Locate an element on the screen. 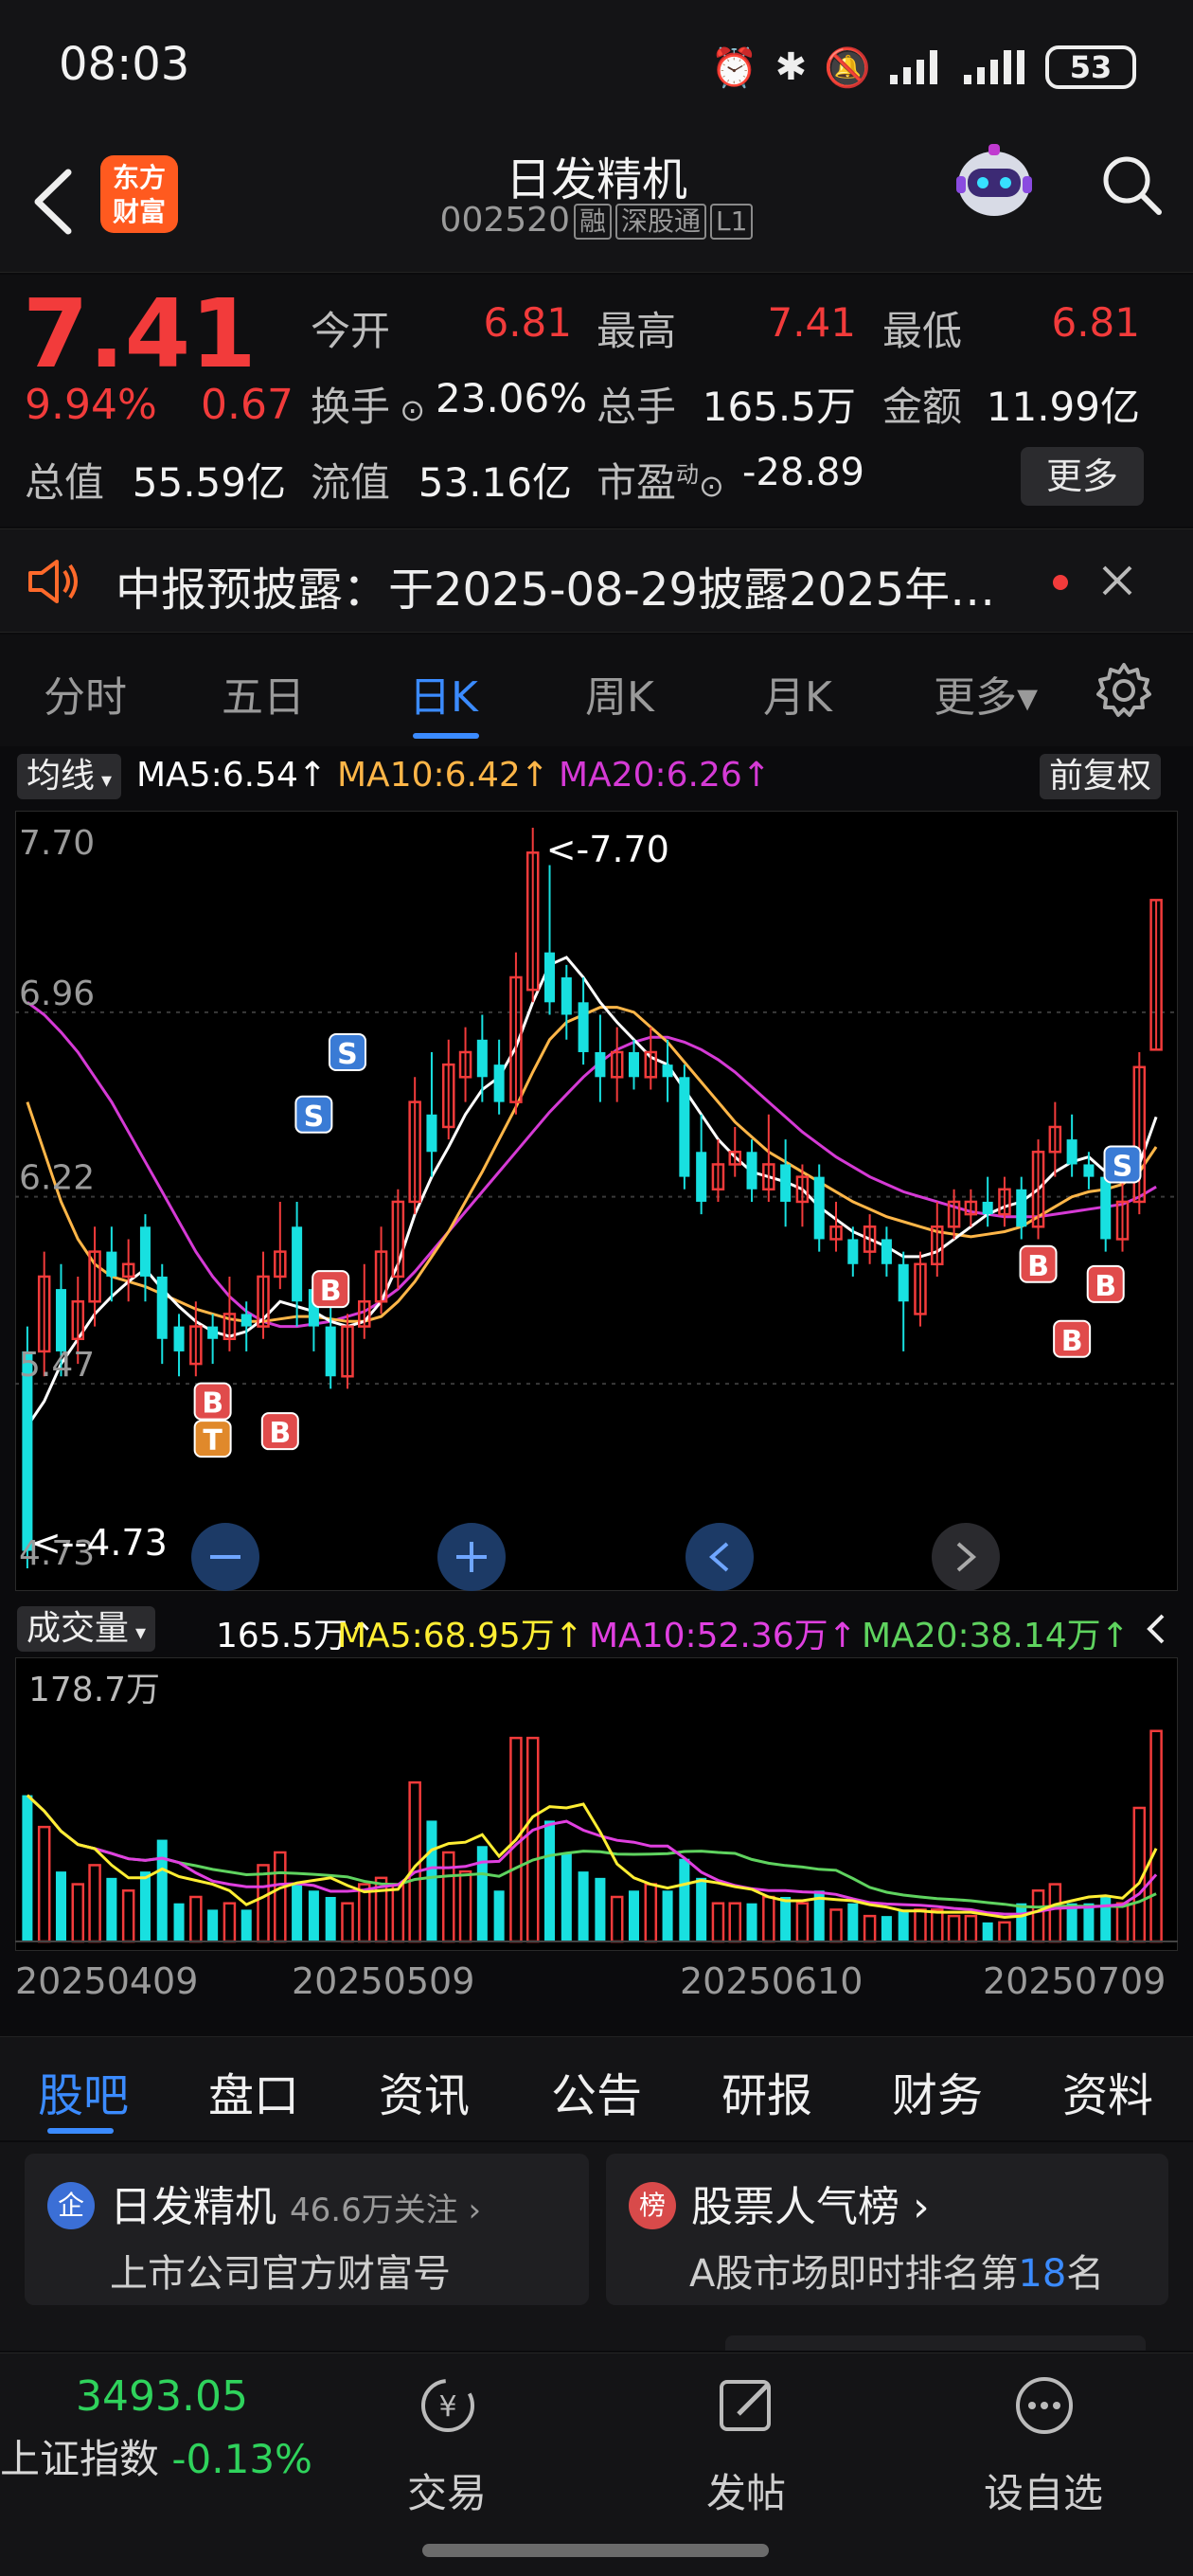 This screenshot has width=1193, height=2576. search-icon is located at coordinates (1131, 185).